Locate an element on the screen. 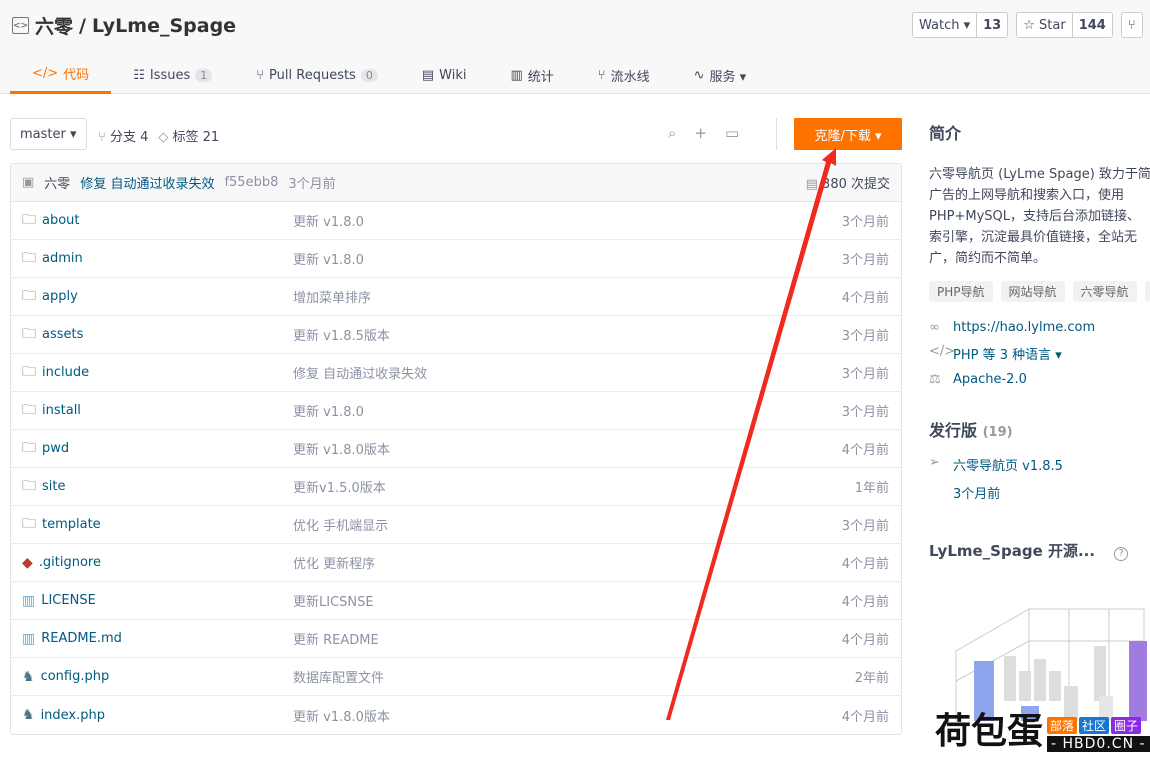 Image resolution: width=1150 pixels, height=760 pixels. file-commit-message: 数据库配置文件 is located at coordinates (338, 676).